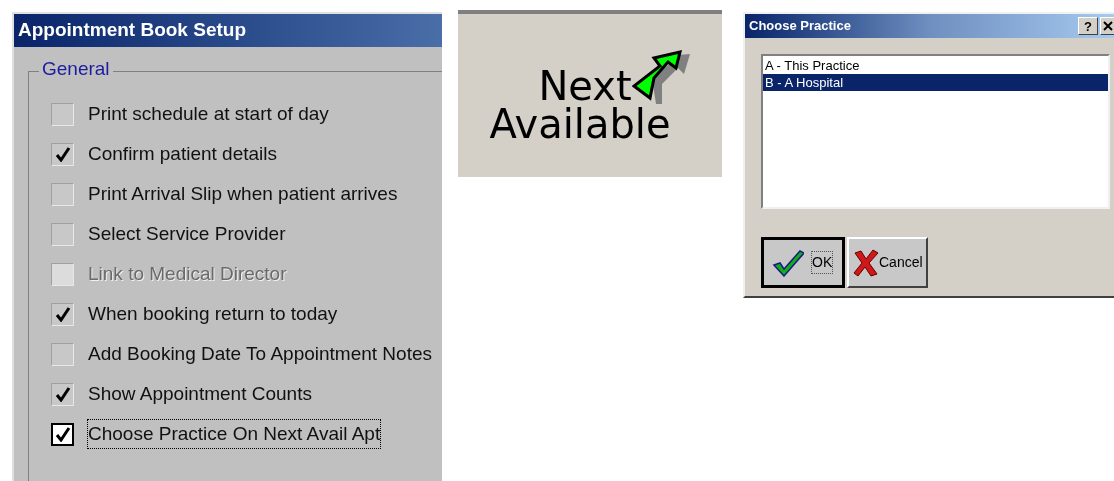  I want to click on close-button, so click(1107, 26).